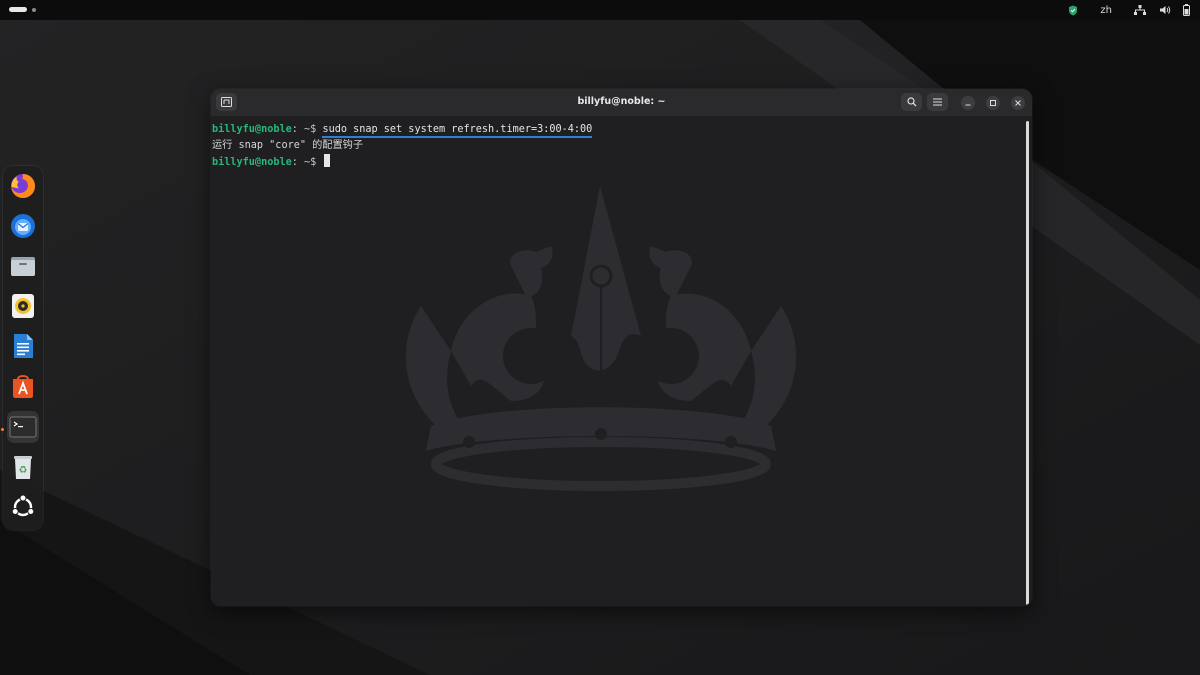 This screenshot has width=1200, height=675. What do you see at coordinates (1073, 10) in the screenshot?
I see `shield-icon` at bounding box center [1073, 10].